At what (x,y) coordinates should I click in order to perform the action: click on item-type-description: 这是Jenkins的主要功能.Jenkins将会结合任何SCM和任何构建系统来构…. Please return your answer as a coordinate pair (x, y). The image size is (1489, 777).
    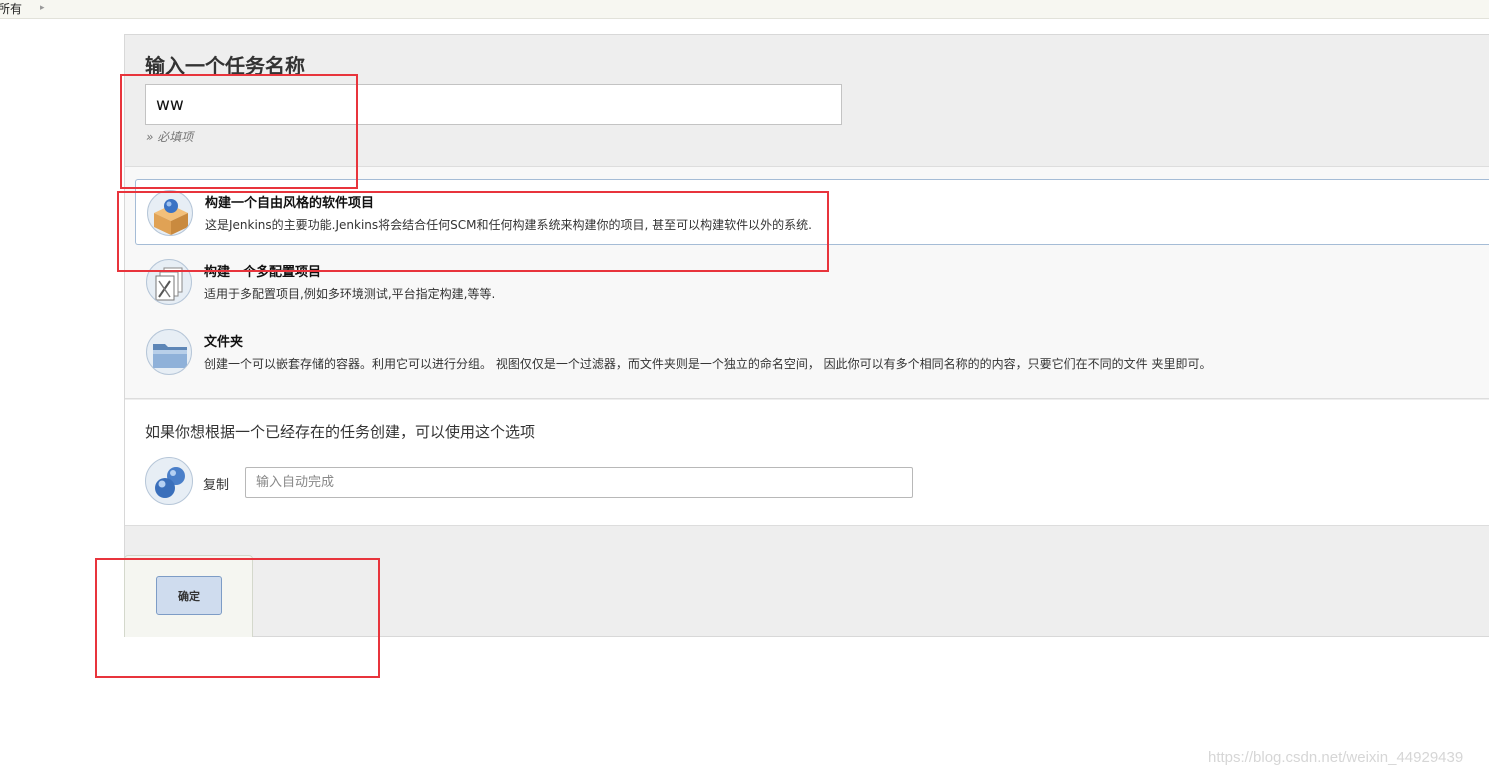
    Looking at the image, I should click on (508, 225).